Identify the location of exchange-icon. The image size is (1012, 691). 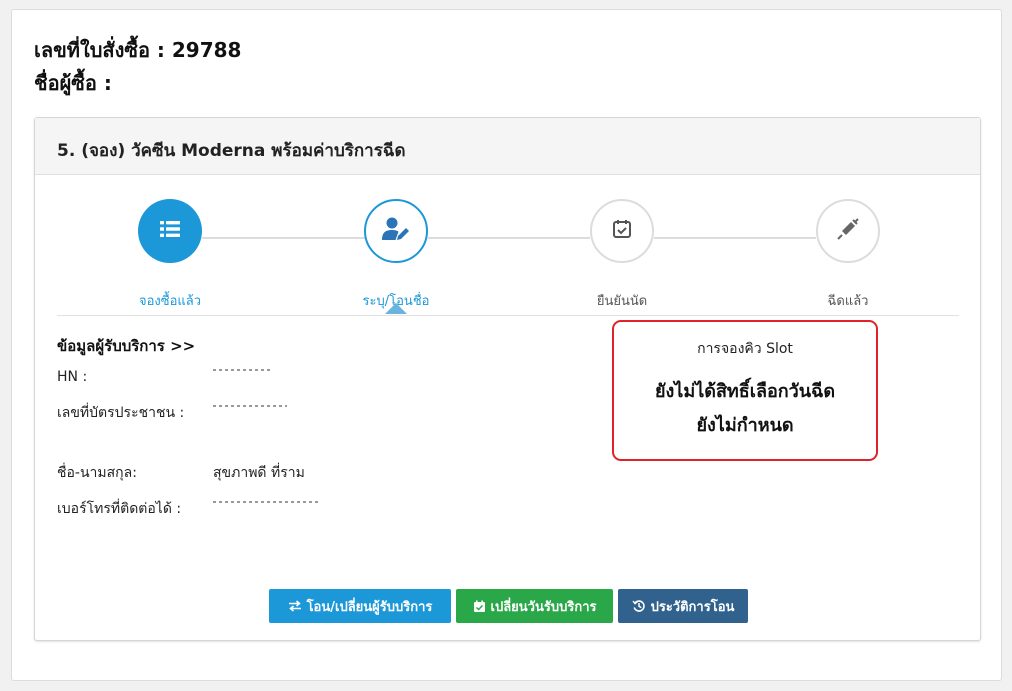
(295, 606).